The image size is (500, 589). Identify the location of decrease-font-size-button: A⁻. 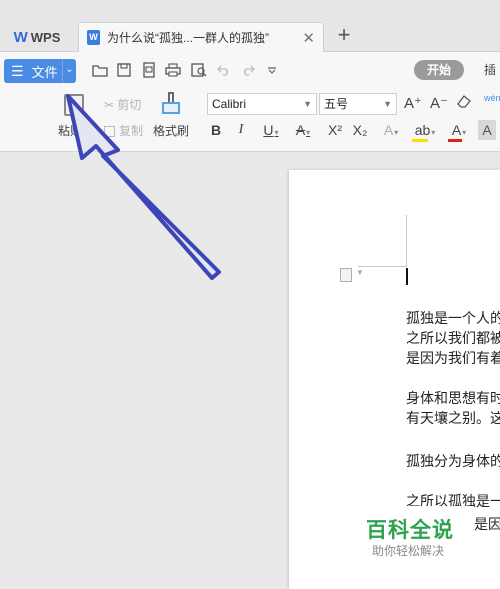
(439, 103).